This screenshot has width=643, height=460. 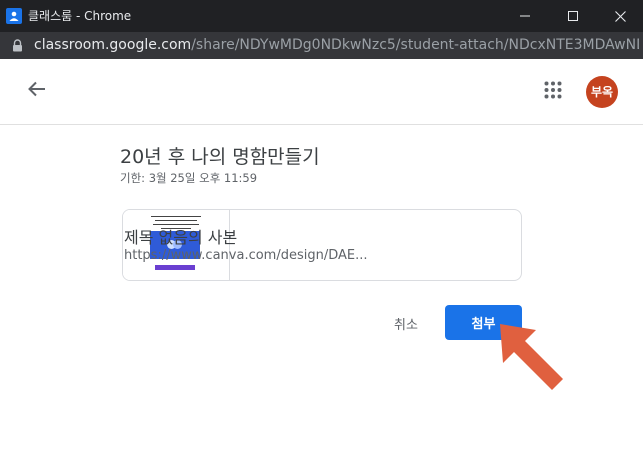 What do you see at coordinates (321, 92) in the screenshot?
I see `page-header: 부옥` at bounding box center [321, 92].